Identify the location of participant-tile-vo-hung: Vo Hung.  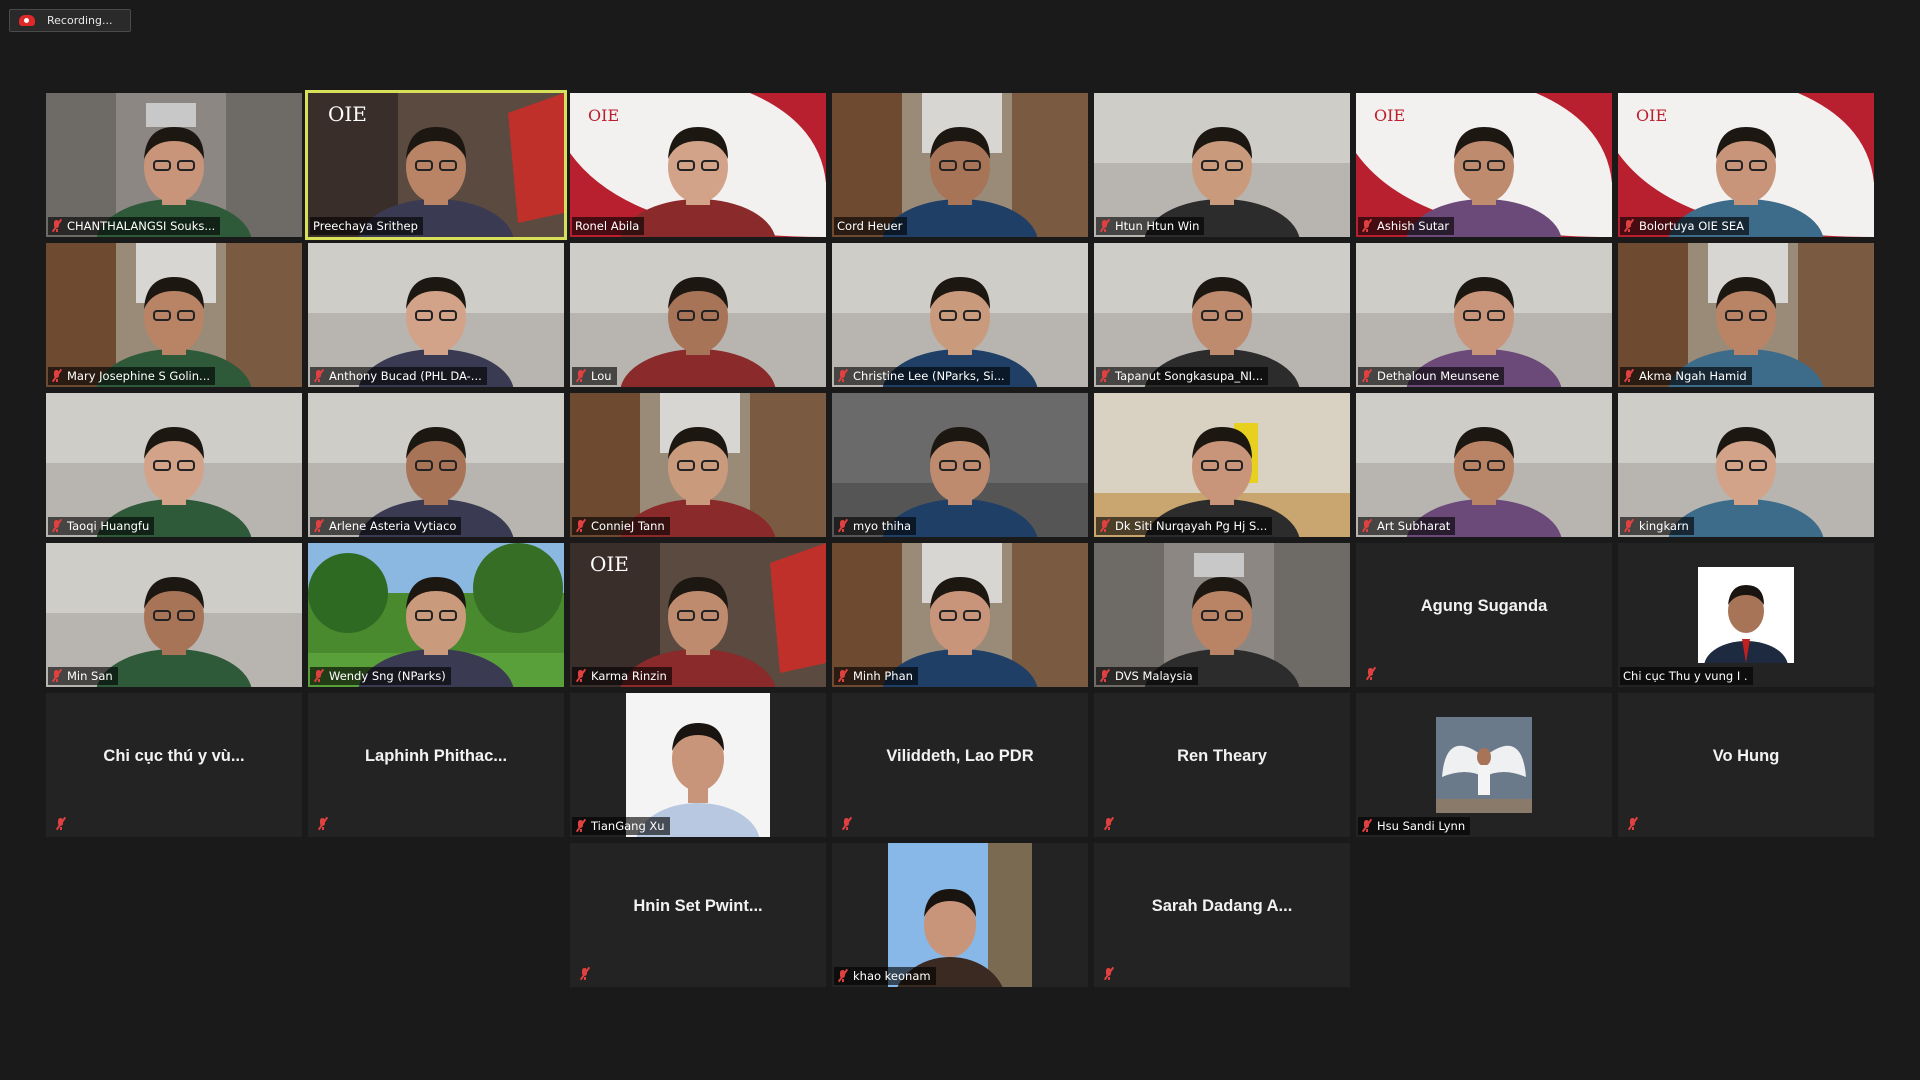
(1746, 765).